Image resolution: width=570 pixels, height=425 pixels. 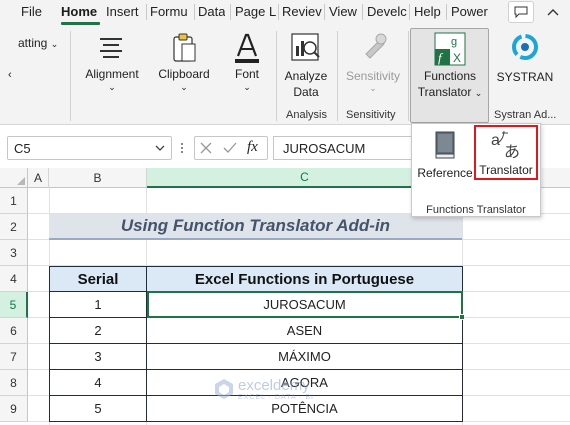 What do you see at coordinates (306, 76) in the screenshot?
I see `analyze-data-label-1: Analyze` at bounding box center [306, 76].